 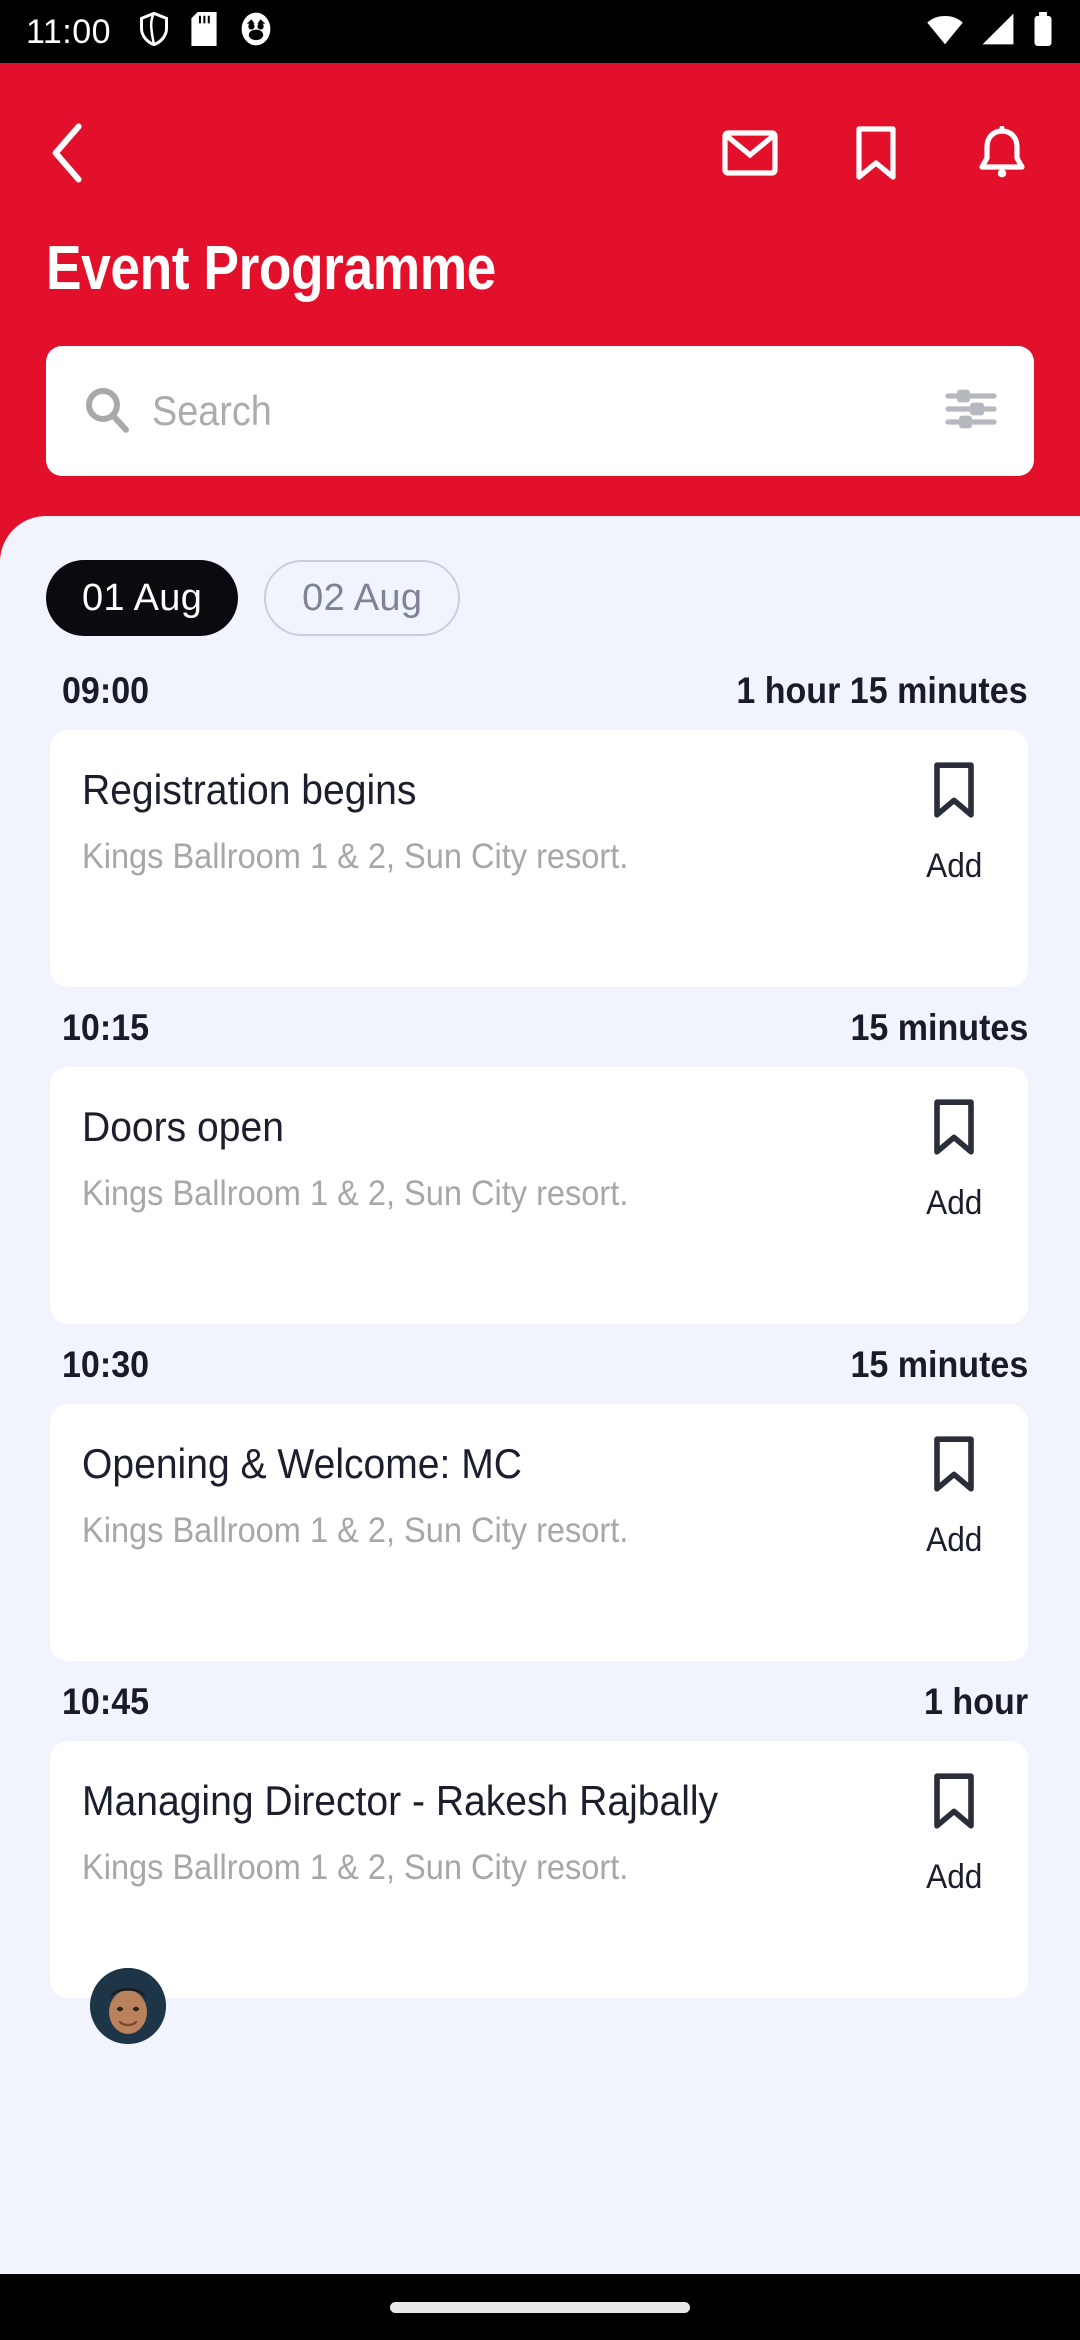 What do you see at coordinates (400, 1800) in the screenshot?
I see `session-title: Managing Director - Rakesh Rajbally` at bounding box center [400, 1800].